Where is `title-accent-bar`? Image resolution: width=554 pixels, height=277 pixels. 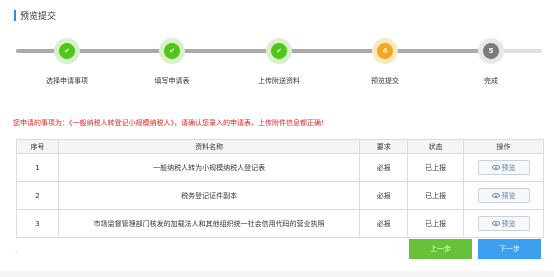 title-accent-bar is located at coordinates (15, 15).